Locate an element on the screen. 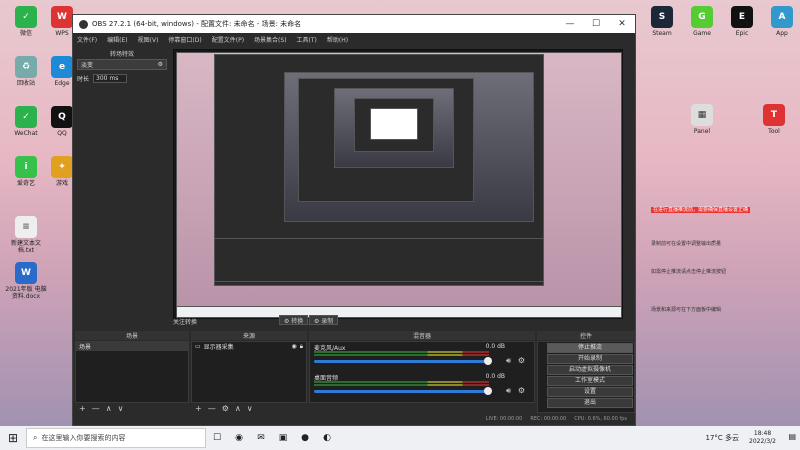 The image size is (800, 450). scenes-dock-footer: + — ∧ ∨ is located at coordinates (99, 408).